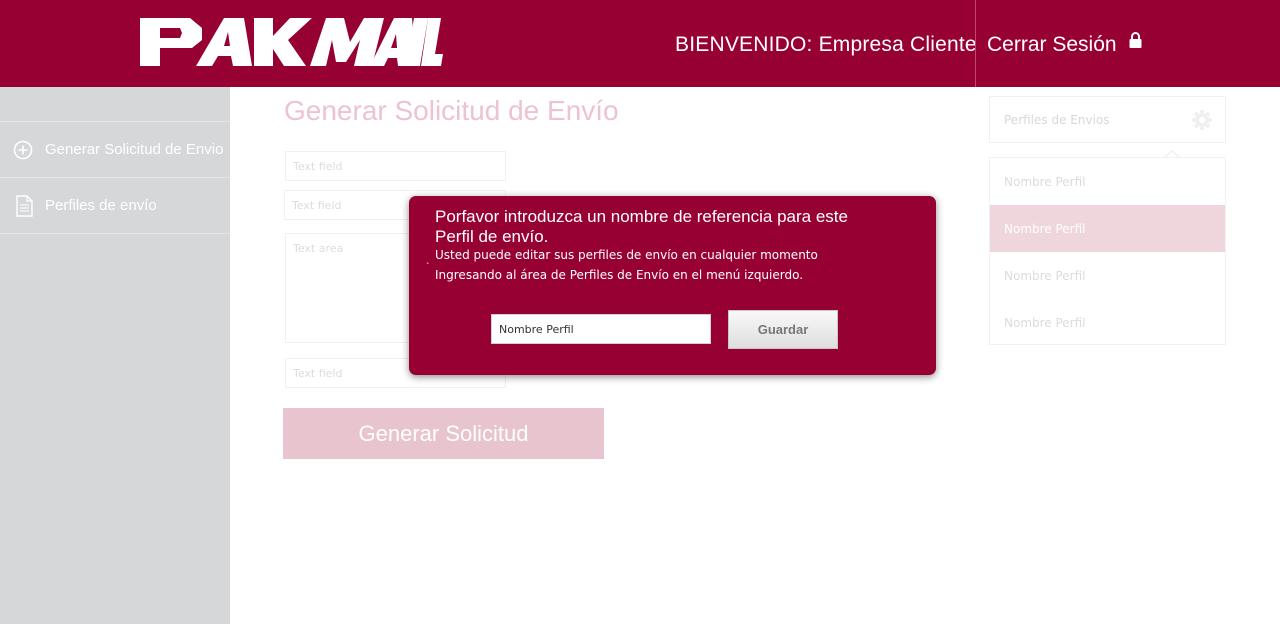 The image size is (1280, 624). Describe the element at coordinates (1202, 121) in the screenshot. I see `gear-icon` at that location.